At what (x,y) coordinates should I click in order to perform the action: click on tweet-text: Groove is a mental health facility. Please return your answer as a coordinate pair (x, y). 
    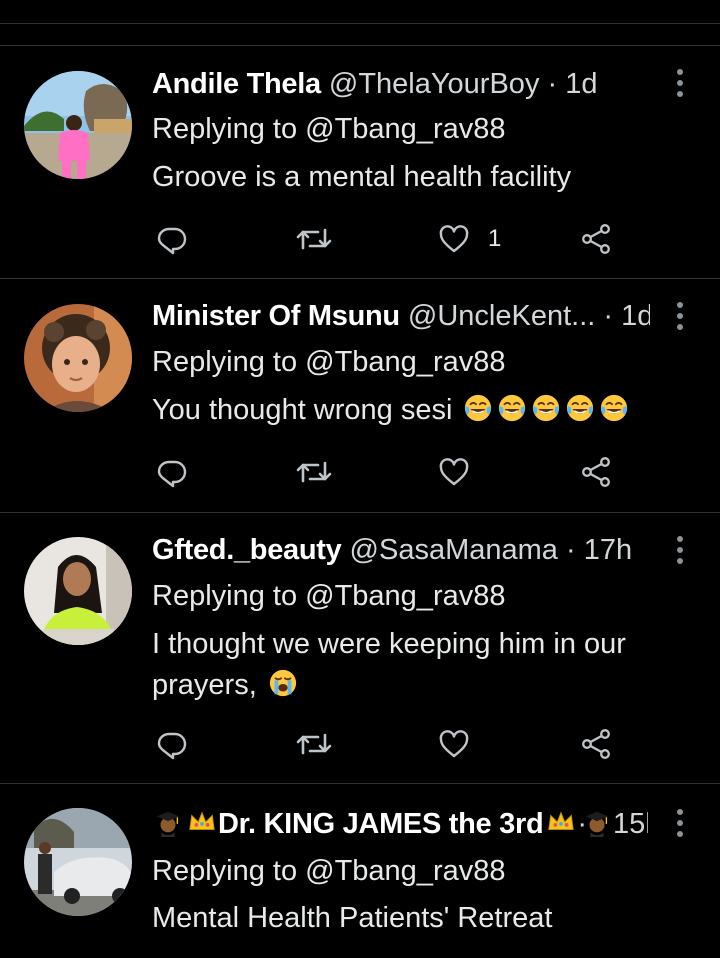
    Looking at the image, I should click on (362, 177).